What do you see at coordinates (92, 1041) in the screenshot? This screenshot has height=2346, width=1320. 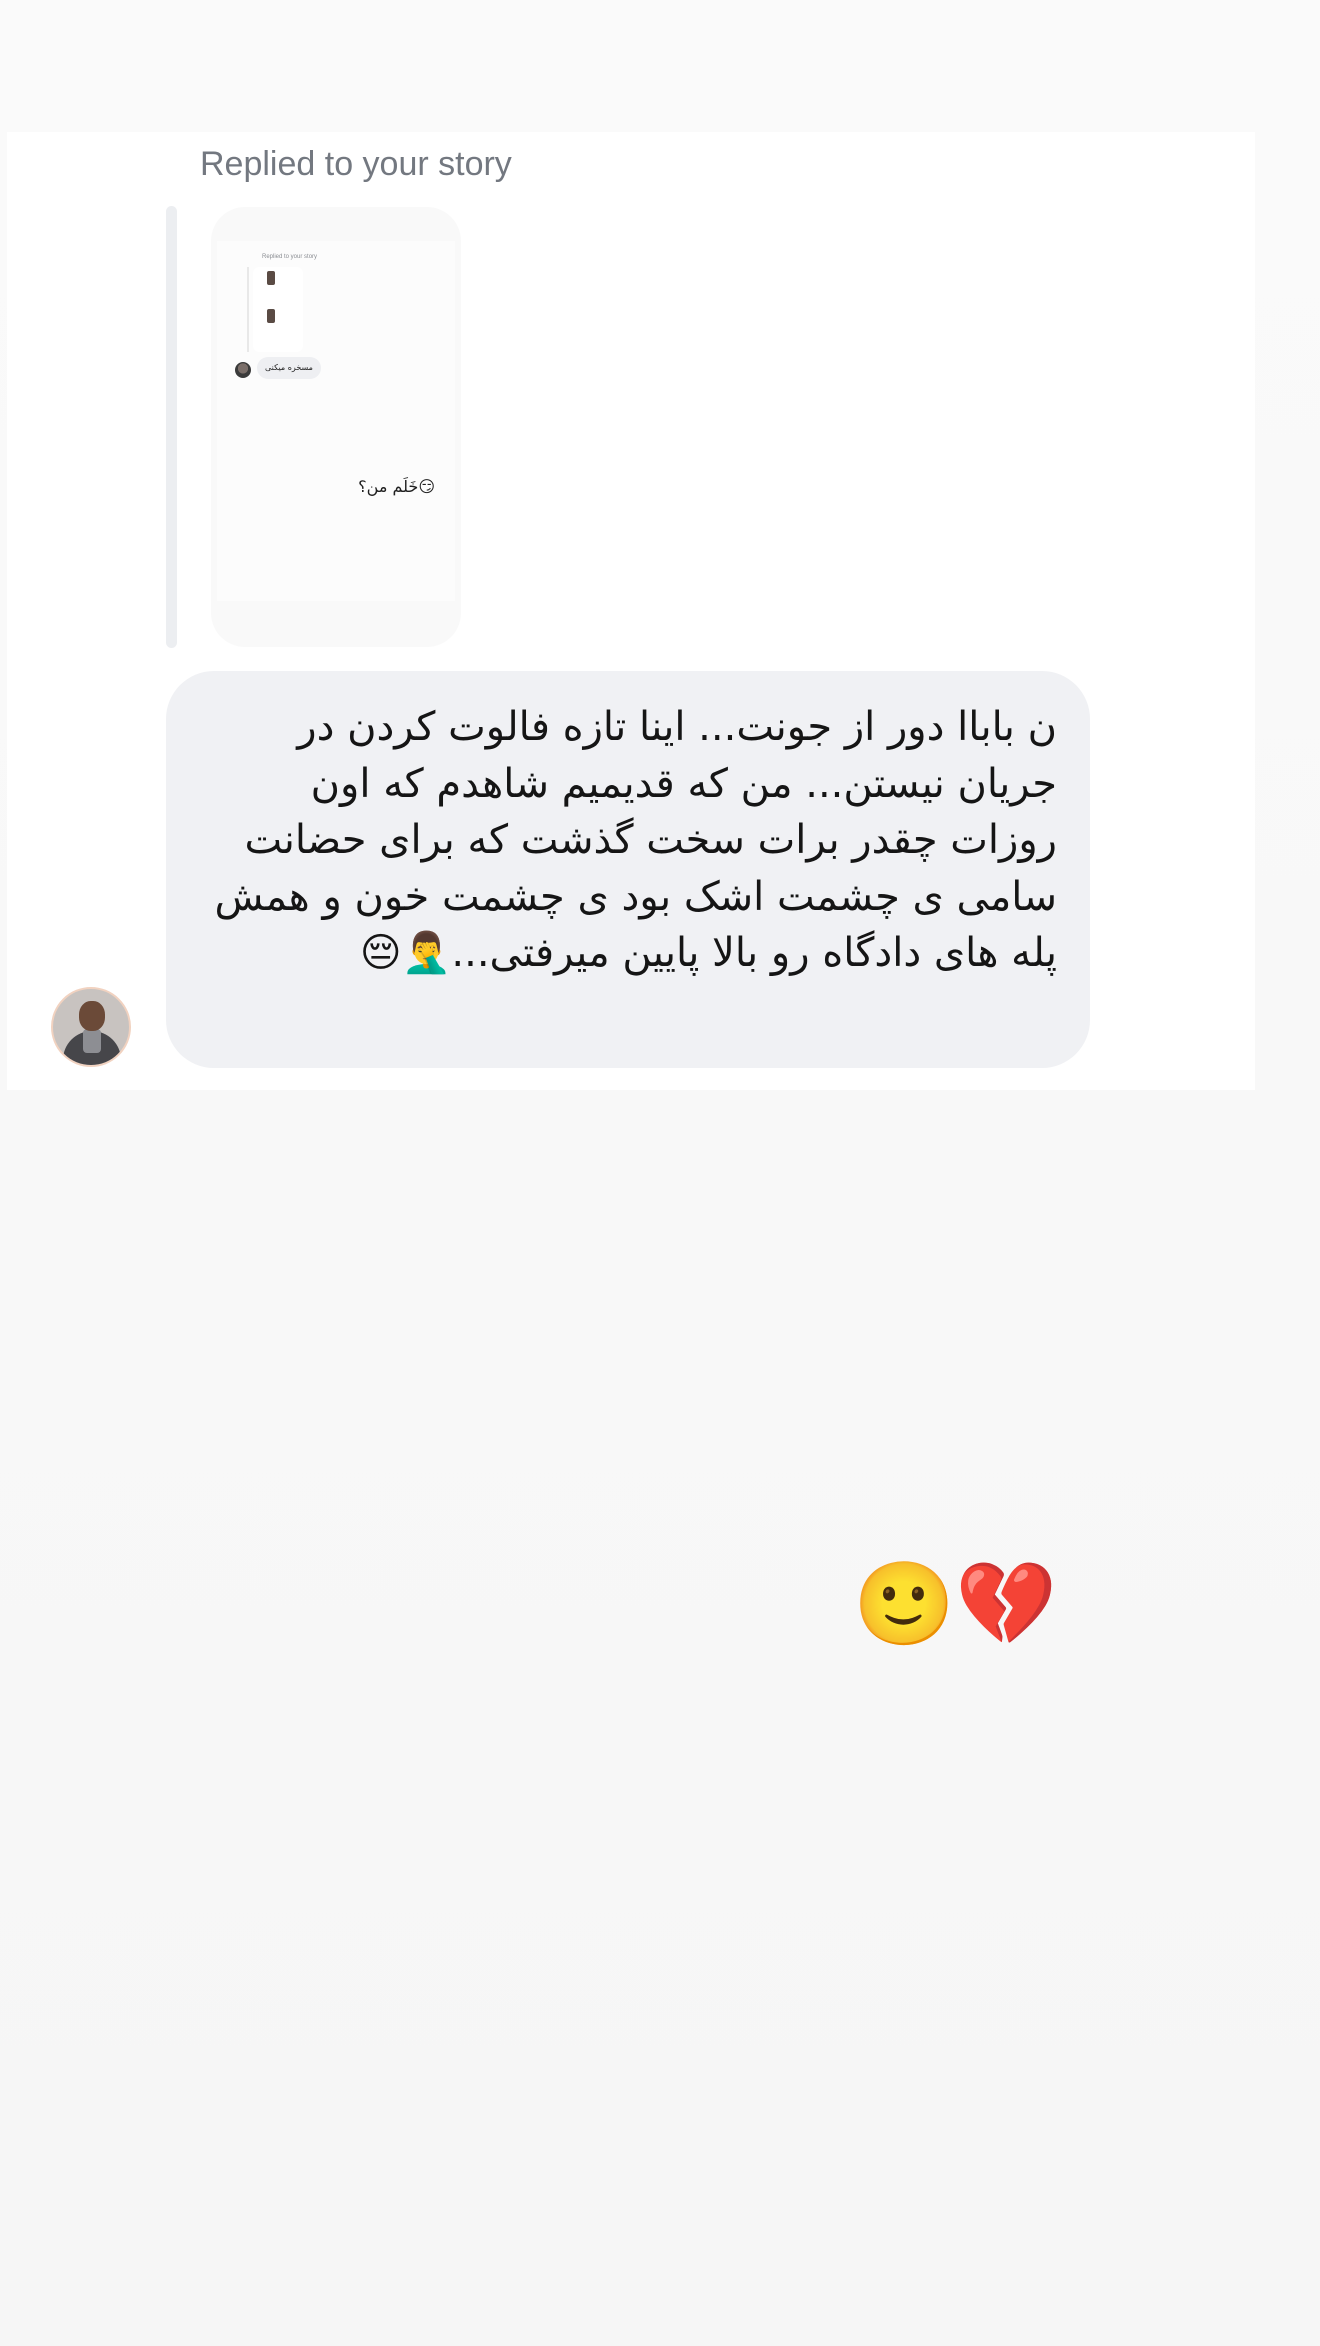 I see `avatar-figure-scarf` at bounding box center [92, 1041].